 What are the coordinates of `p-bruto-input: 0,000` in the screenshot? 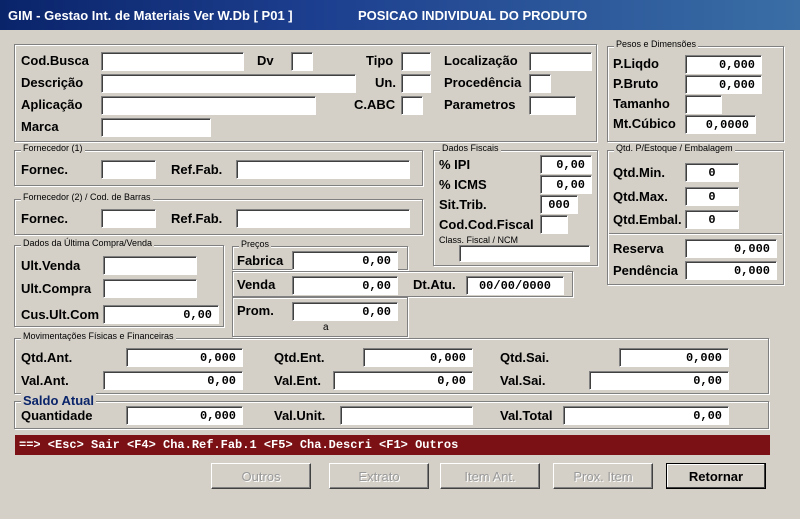 It's located at (723, 84).